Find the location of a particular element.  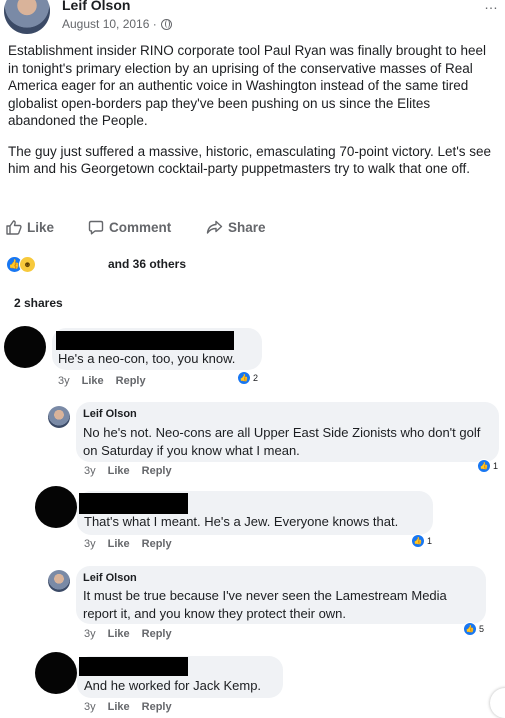

comment-reaction-count: 👍 2 is located at coordinates (247, 378).